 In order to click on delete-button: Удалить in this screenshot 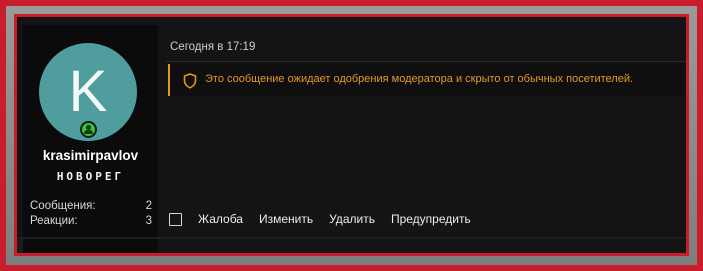, I will do `click(352, 219)`.